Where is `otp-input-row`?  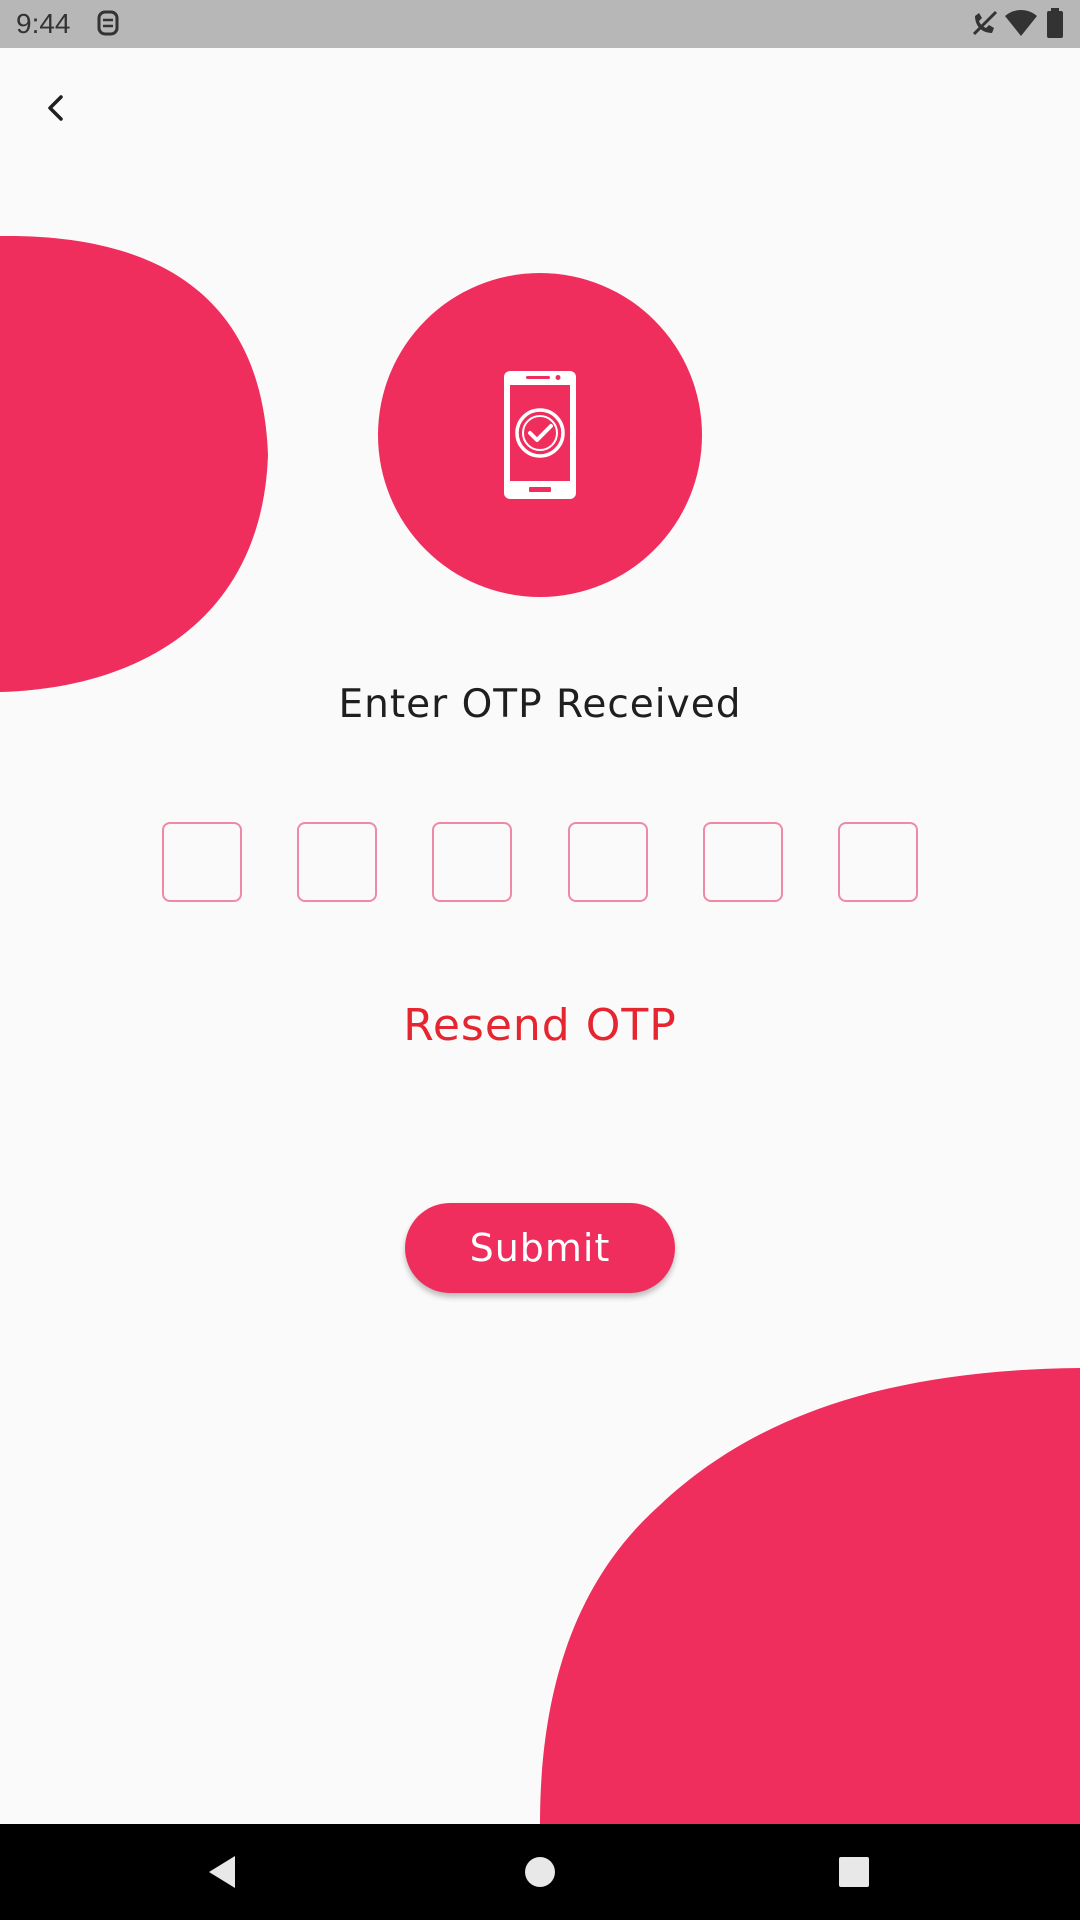 otp-input-row is located at coordinates (540, 862).